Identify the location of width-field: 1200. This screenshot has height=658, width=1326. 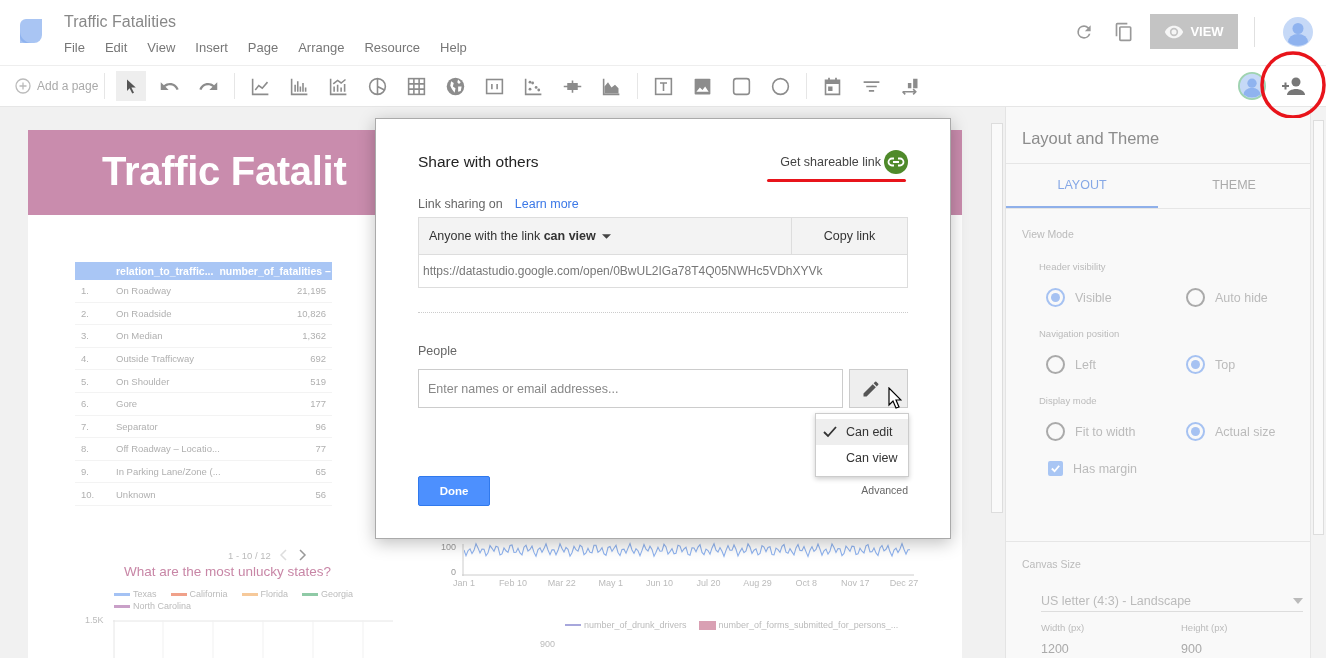
(1111, 649).